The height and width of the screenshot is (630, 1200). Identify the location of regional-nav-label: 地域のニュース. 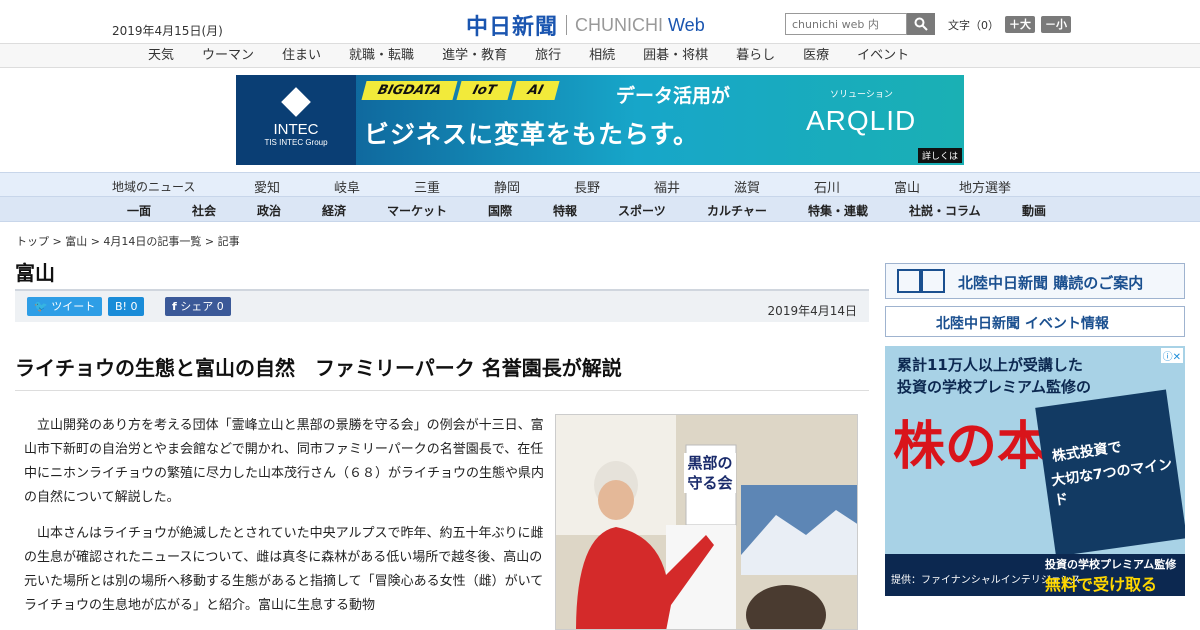
(154, 187).